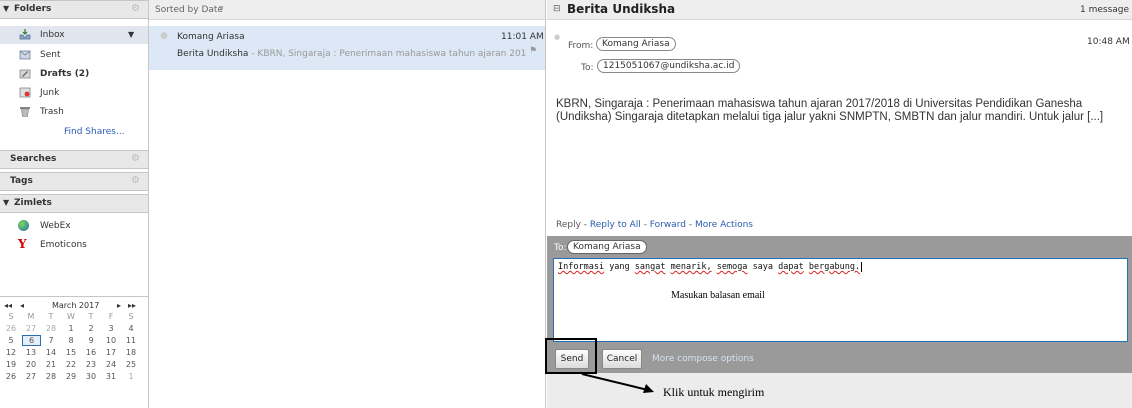 The image size is (1132, 408). What do you see at coordinates (74, 366) in the screenshot?
I see `calendar-week: 19 20 21 22 23 24 25` at bounding box center [74, 366].